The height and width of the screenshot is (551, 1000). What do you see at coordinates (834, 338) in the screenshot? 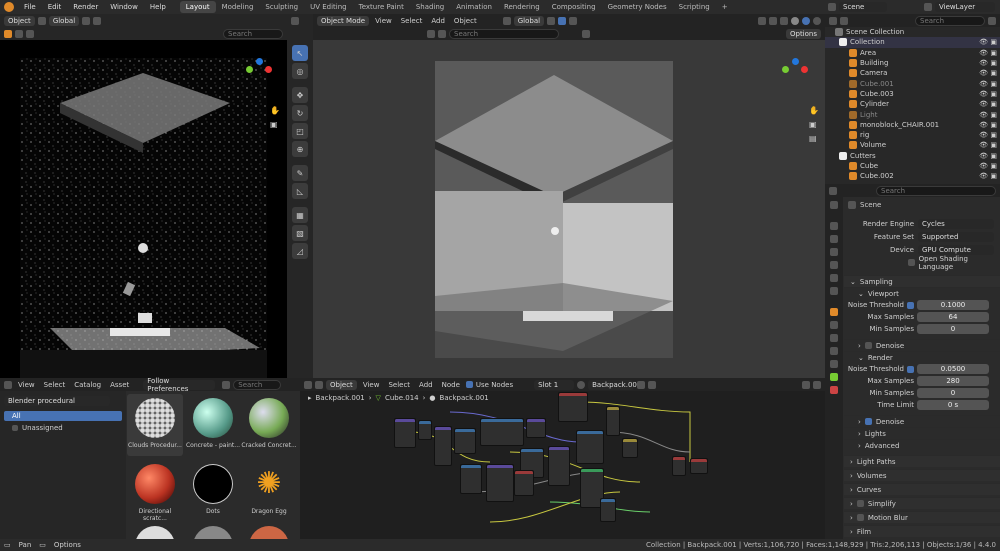
I see `particles-tab-icon` at bounding box center [834, 338].